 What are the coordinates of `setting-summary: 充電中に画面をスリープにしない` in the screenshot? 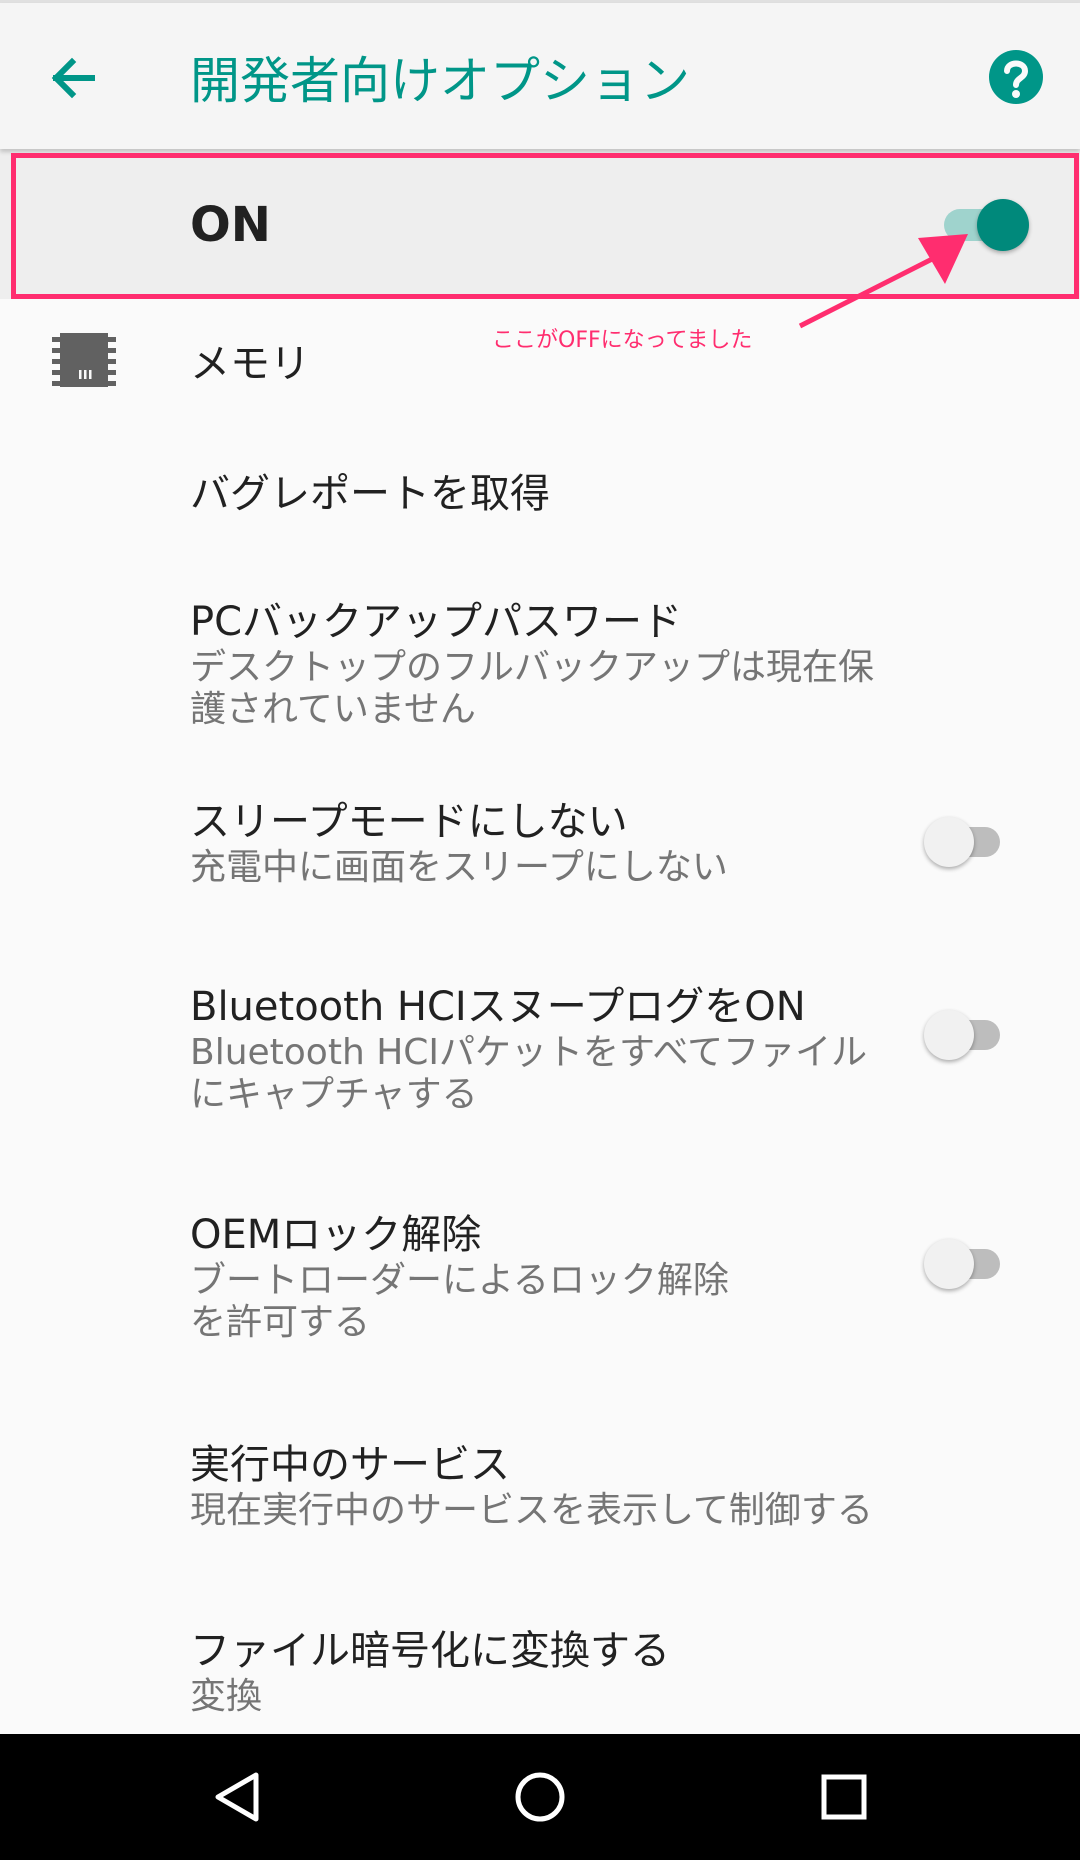 It's located at (550, 868).